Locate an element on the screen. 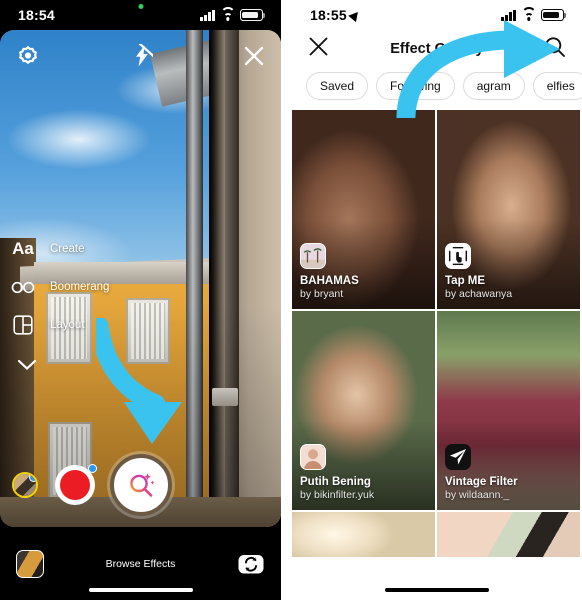  mode-label: Layout is located at coordinates (67, 325).